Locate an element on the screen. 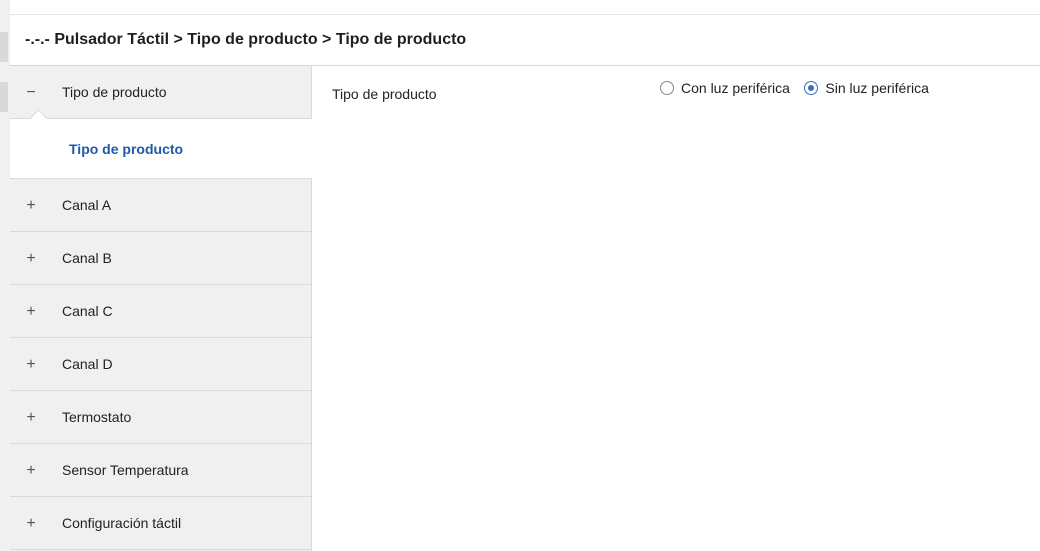 Image resolution: width=1040 pixels, height=551 pixels. sidebar-subitem-label: Tipo de producto is located at coordinates (126, 149).